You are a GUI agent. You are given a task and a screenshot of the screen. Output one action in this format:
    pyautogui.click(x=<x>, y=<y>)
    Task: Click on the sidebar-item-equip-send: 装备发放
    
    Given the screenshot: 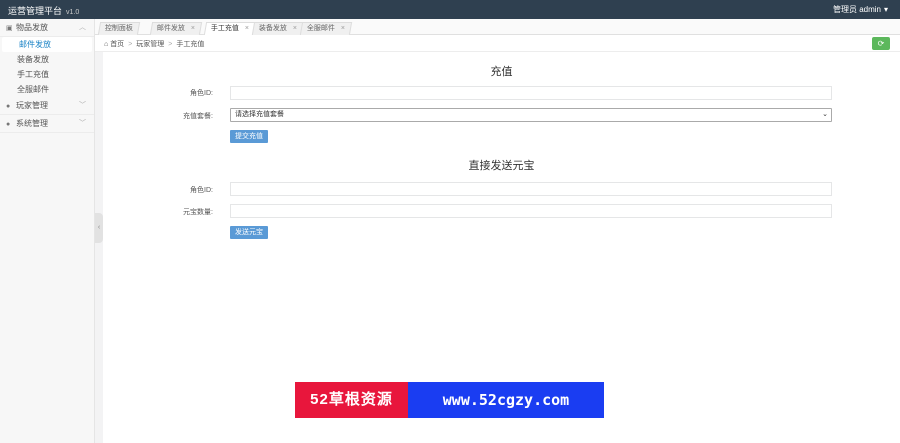 What is the action you would take?
    pyautogui.click(x=47, y=59)
    